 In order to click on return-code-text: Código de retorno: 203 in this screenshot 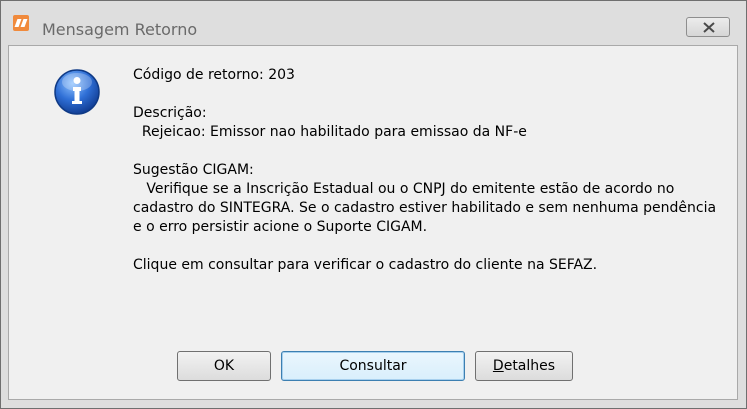, I will do `click(214, 75)`.